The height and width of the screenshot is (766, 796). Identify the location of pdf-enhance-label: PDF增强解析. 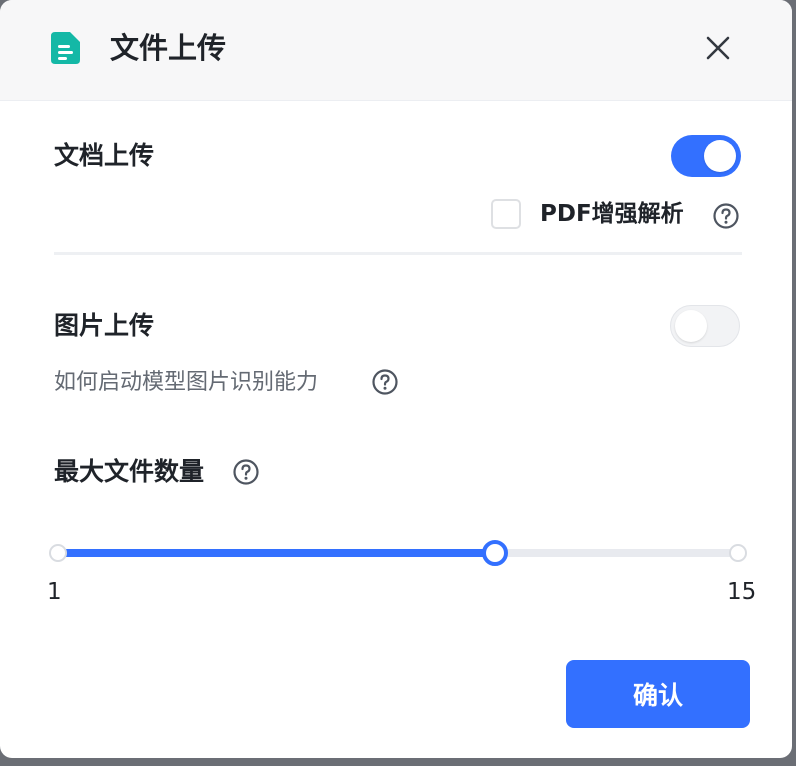
(612, 214).